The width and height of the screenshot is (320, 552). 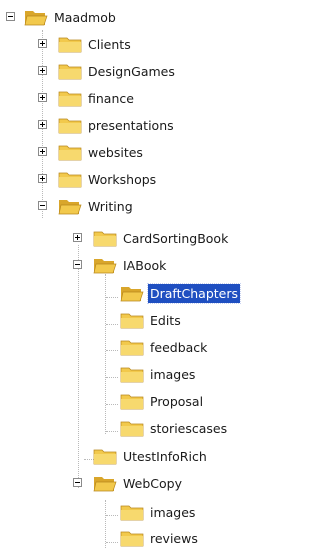 I want to click on tree-node-label: feedback, so click(x=178, y=347).